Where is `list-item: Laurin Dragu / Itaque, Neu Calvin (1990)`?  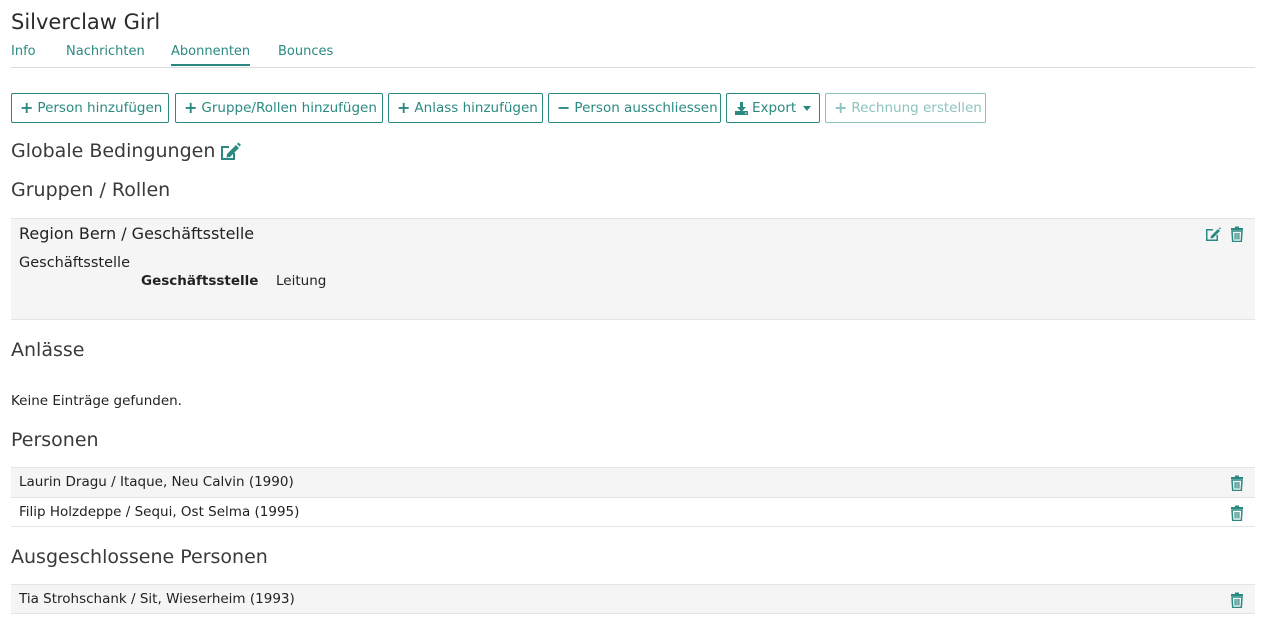 list-item: Laurin Dragu / Itaque, Neu Calvin (1990) is located at coordinates (633, 482).